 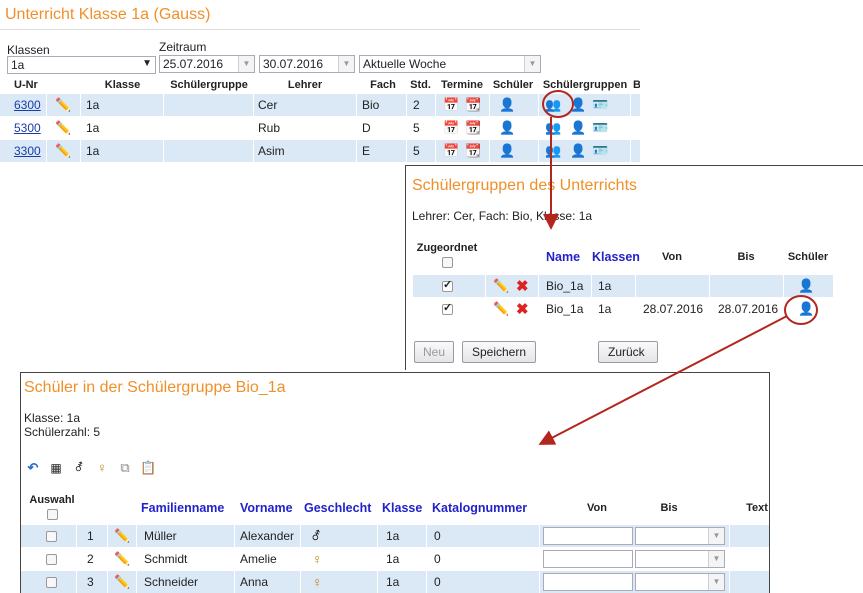 I want to click on zurueck-button: Zurück, so click(x=628, y=352).